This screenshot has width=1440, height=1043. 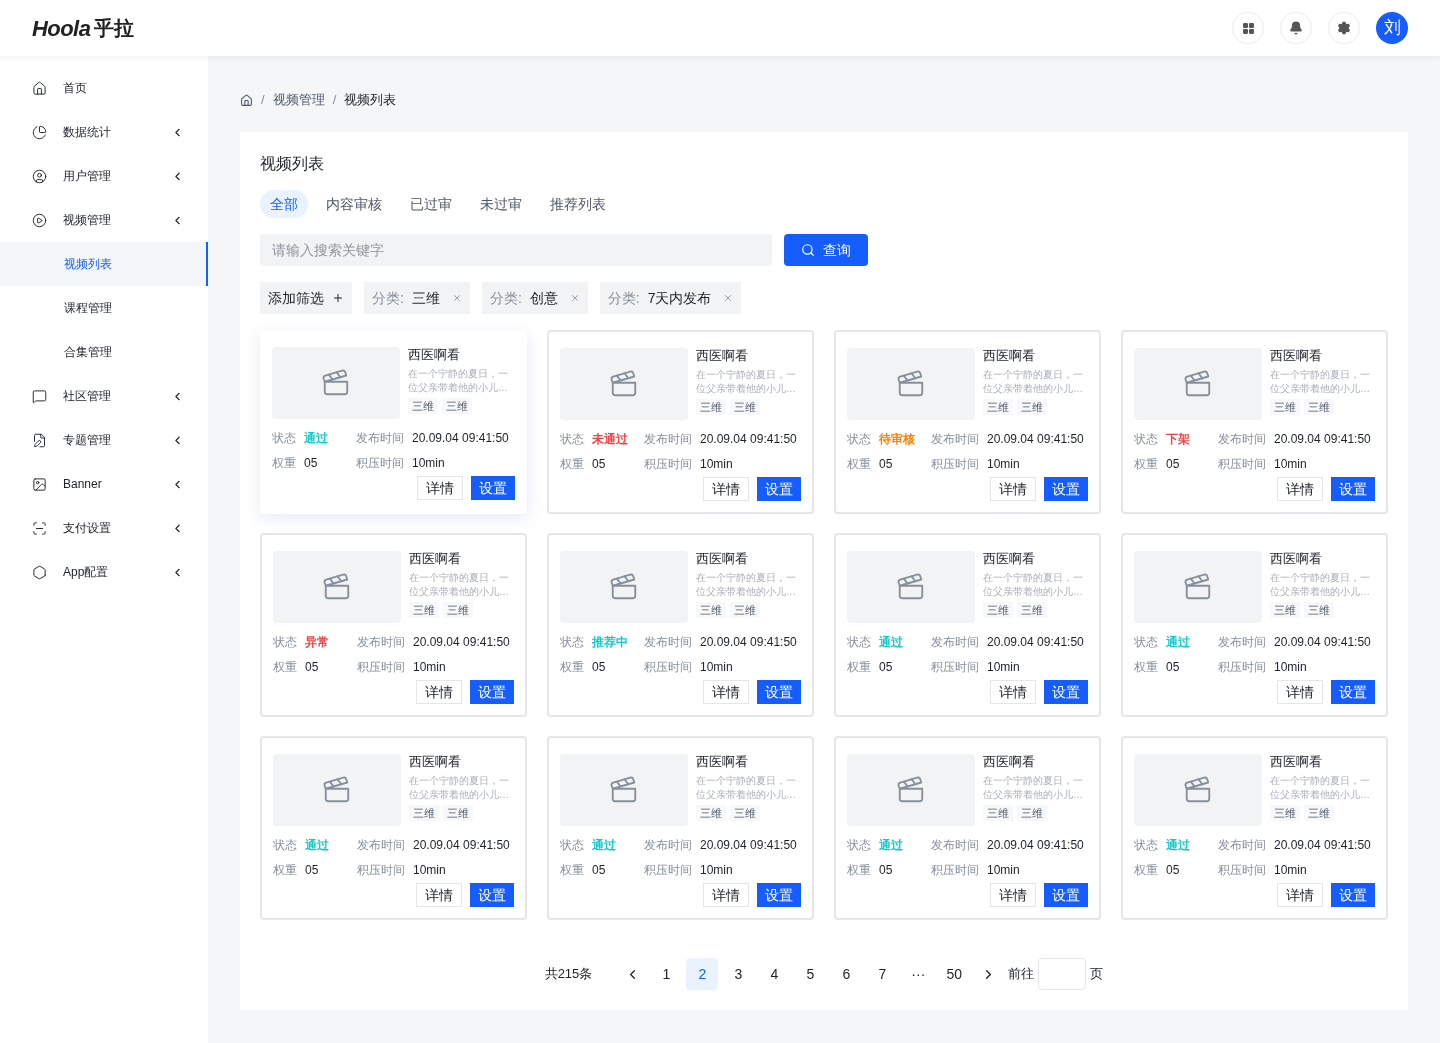 I want to click on page-button: 50, so click(x=954, y=974).